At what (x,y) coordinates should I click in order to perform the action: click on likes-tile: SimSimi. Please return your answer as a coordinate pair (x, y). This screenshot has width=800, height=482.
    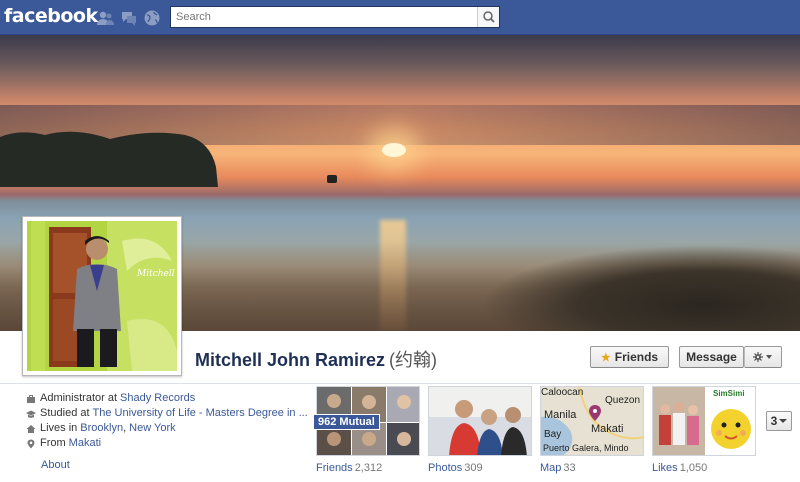
    Looking at the image, I should click on (704, 421).